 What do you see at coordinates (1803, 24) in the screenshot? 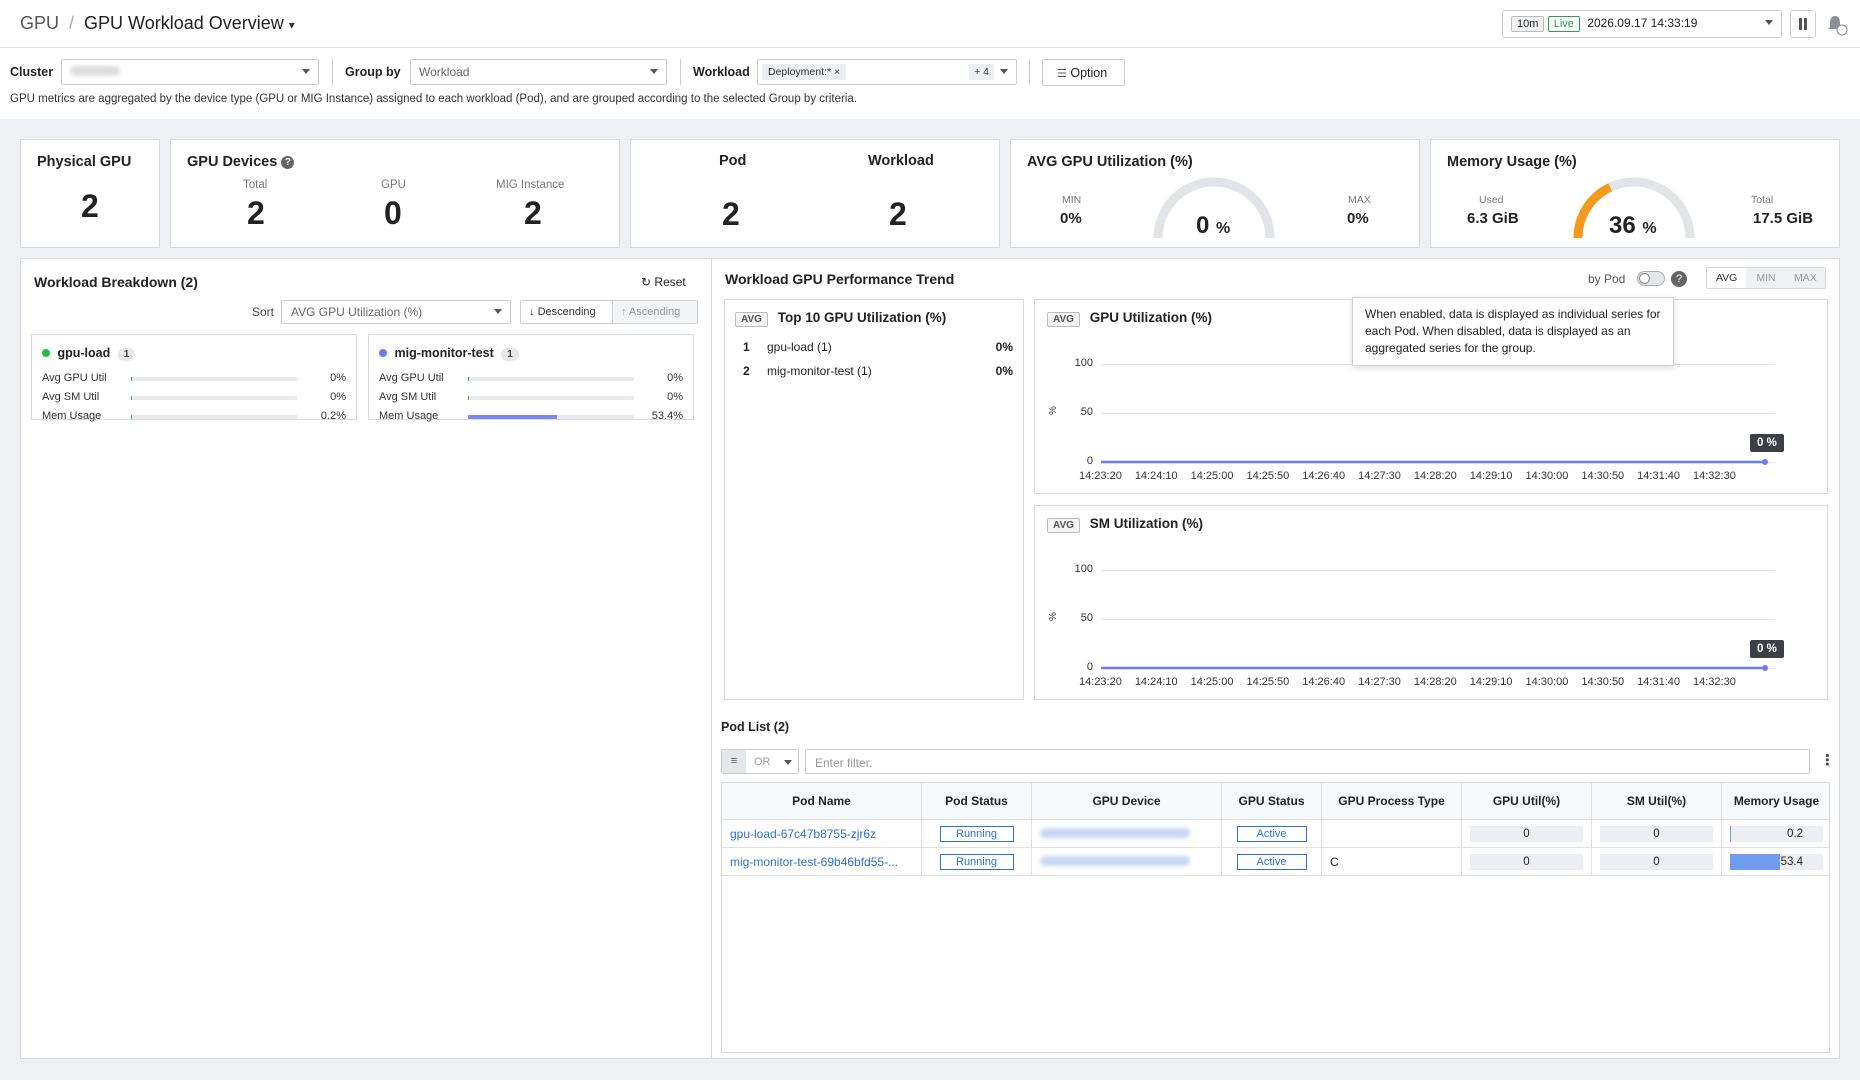
I see `pause-button` at bounding box center [1803, 24].